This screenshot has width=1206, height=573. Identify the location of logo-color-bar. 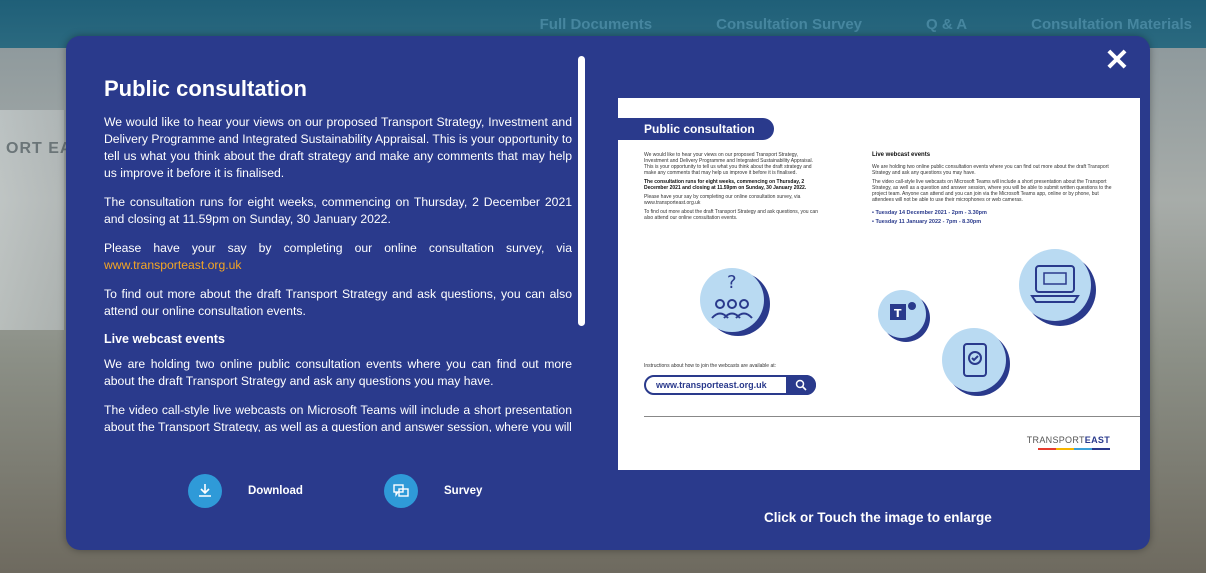
(1074, 449).